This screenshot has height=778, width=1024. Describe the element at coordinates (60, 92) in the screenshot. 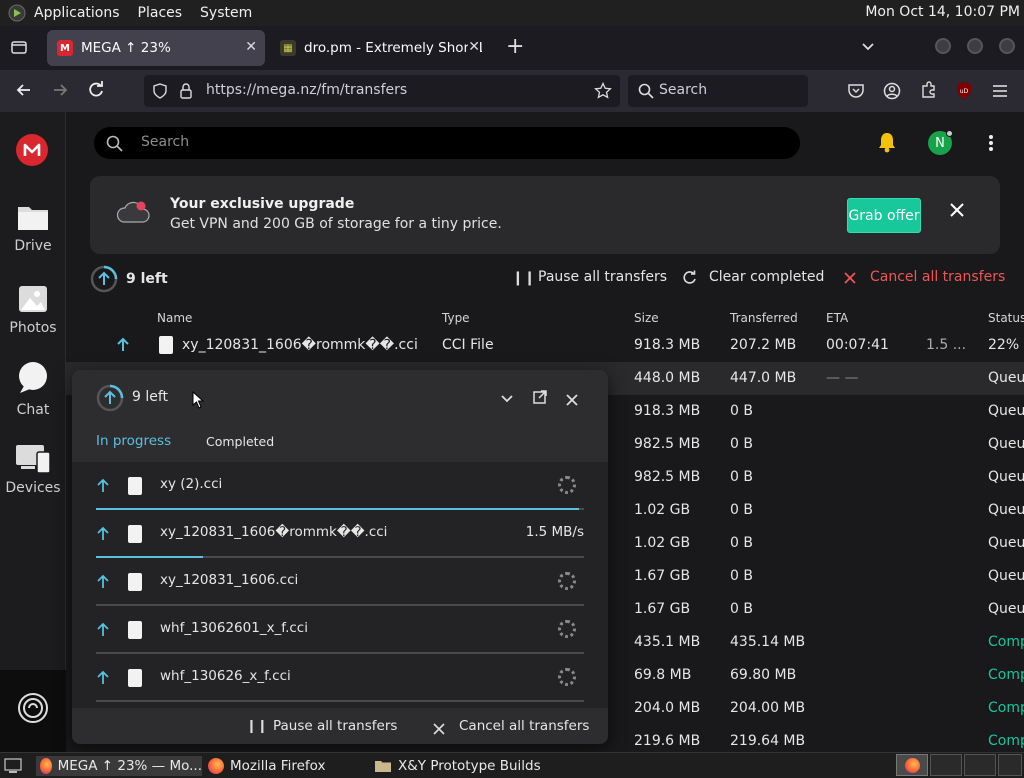

I see `forward-icon` at that location.